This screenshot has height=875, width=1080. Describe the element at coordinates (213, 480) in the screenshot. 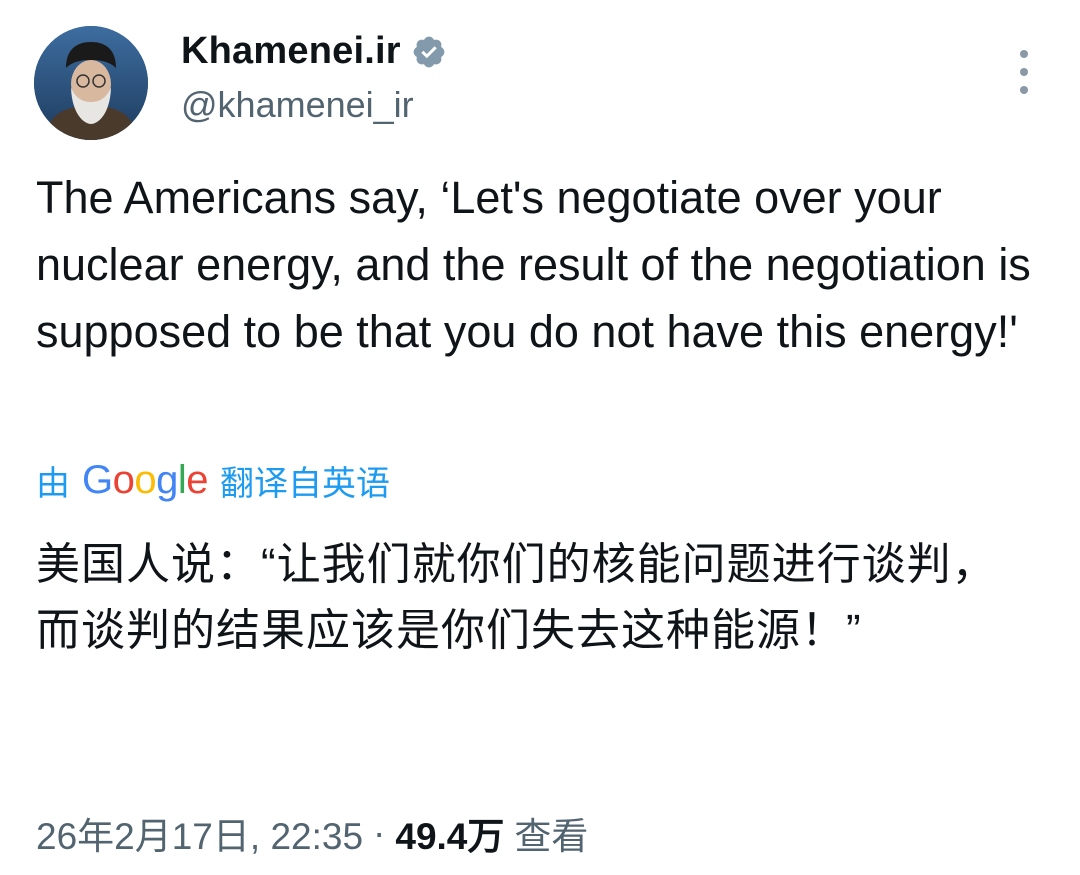

I see `translation-attribution: 由 Google 翻译自英语` at that location.